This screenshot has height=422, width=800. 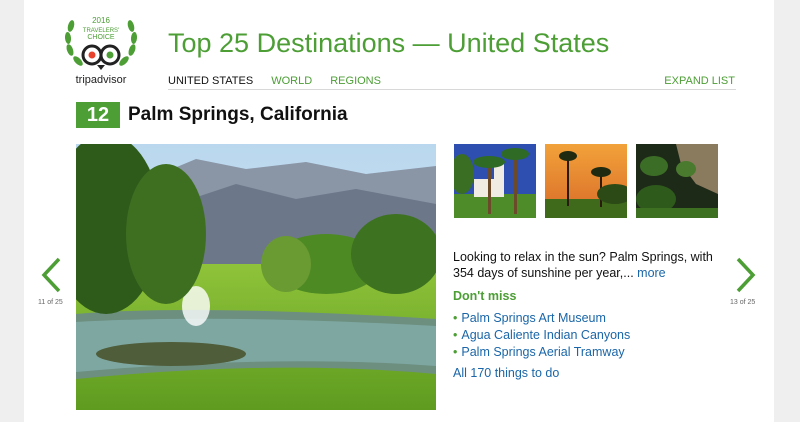 I want to click on dont-miss-heading: Don't miss, so click(x=485, y=296).